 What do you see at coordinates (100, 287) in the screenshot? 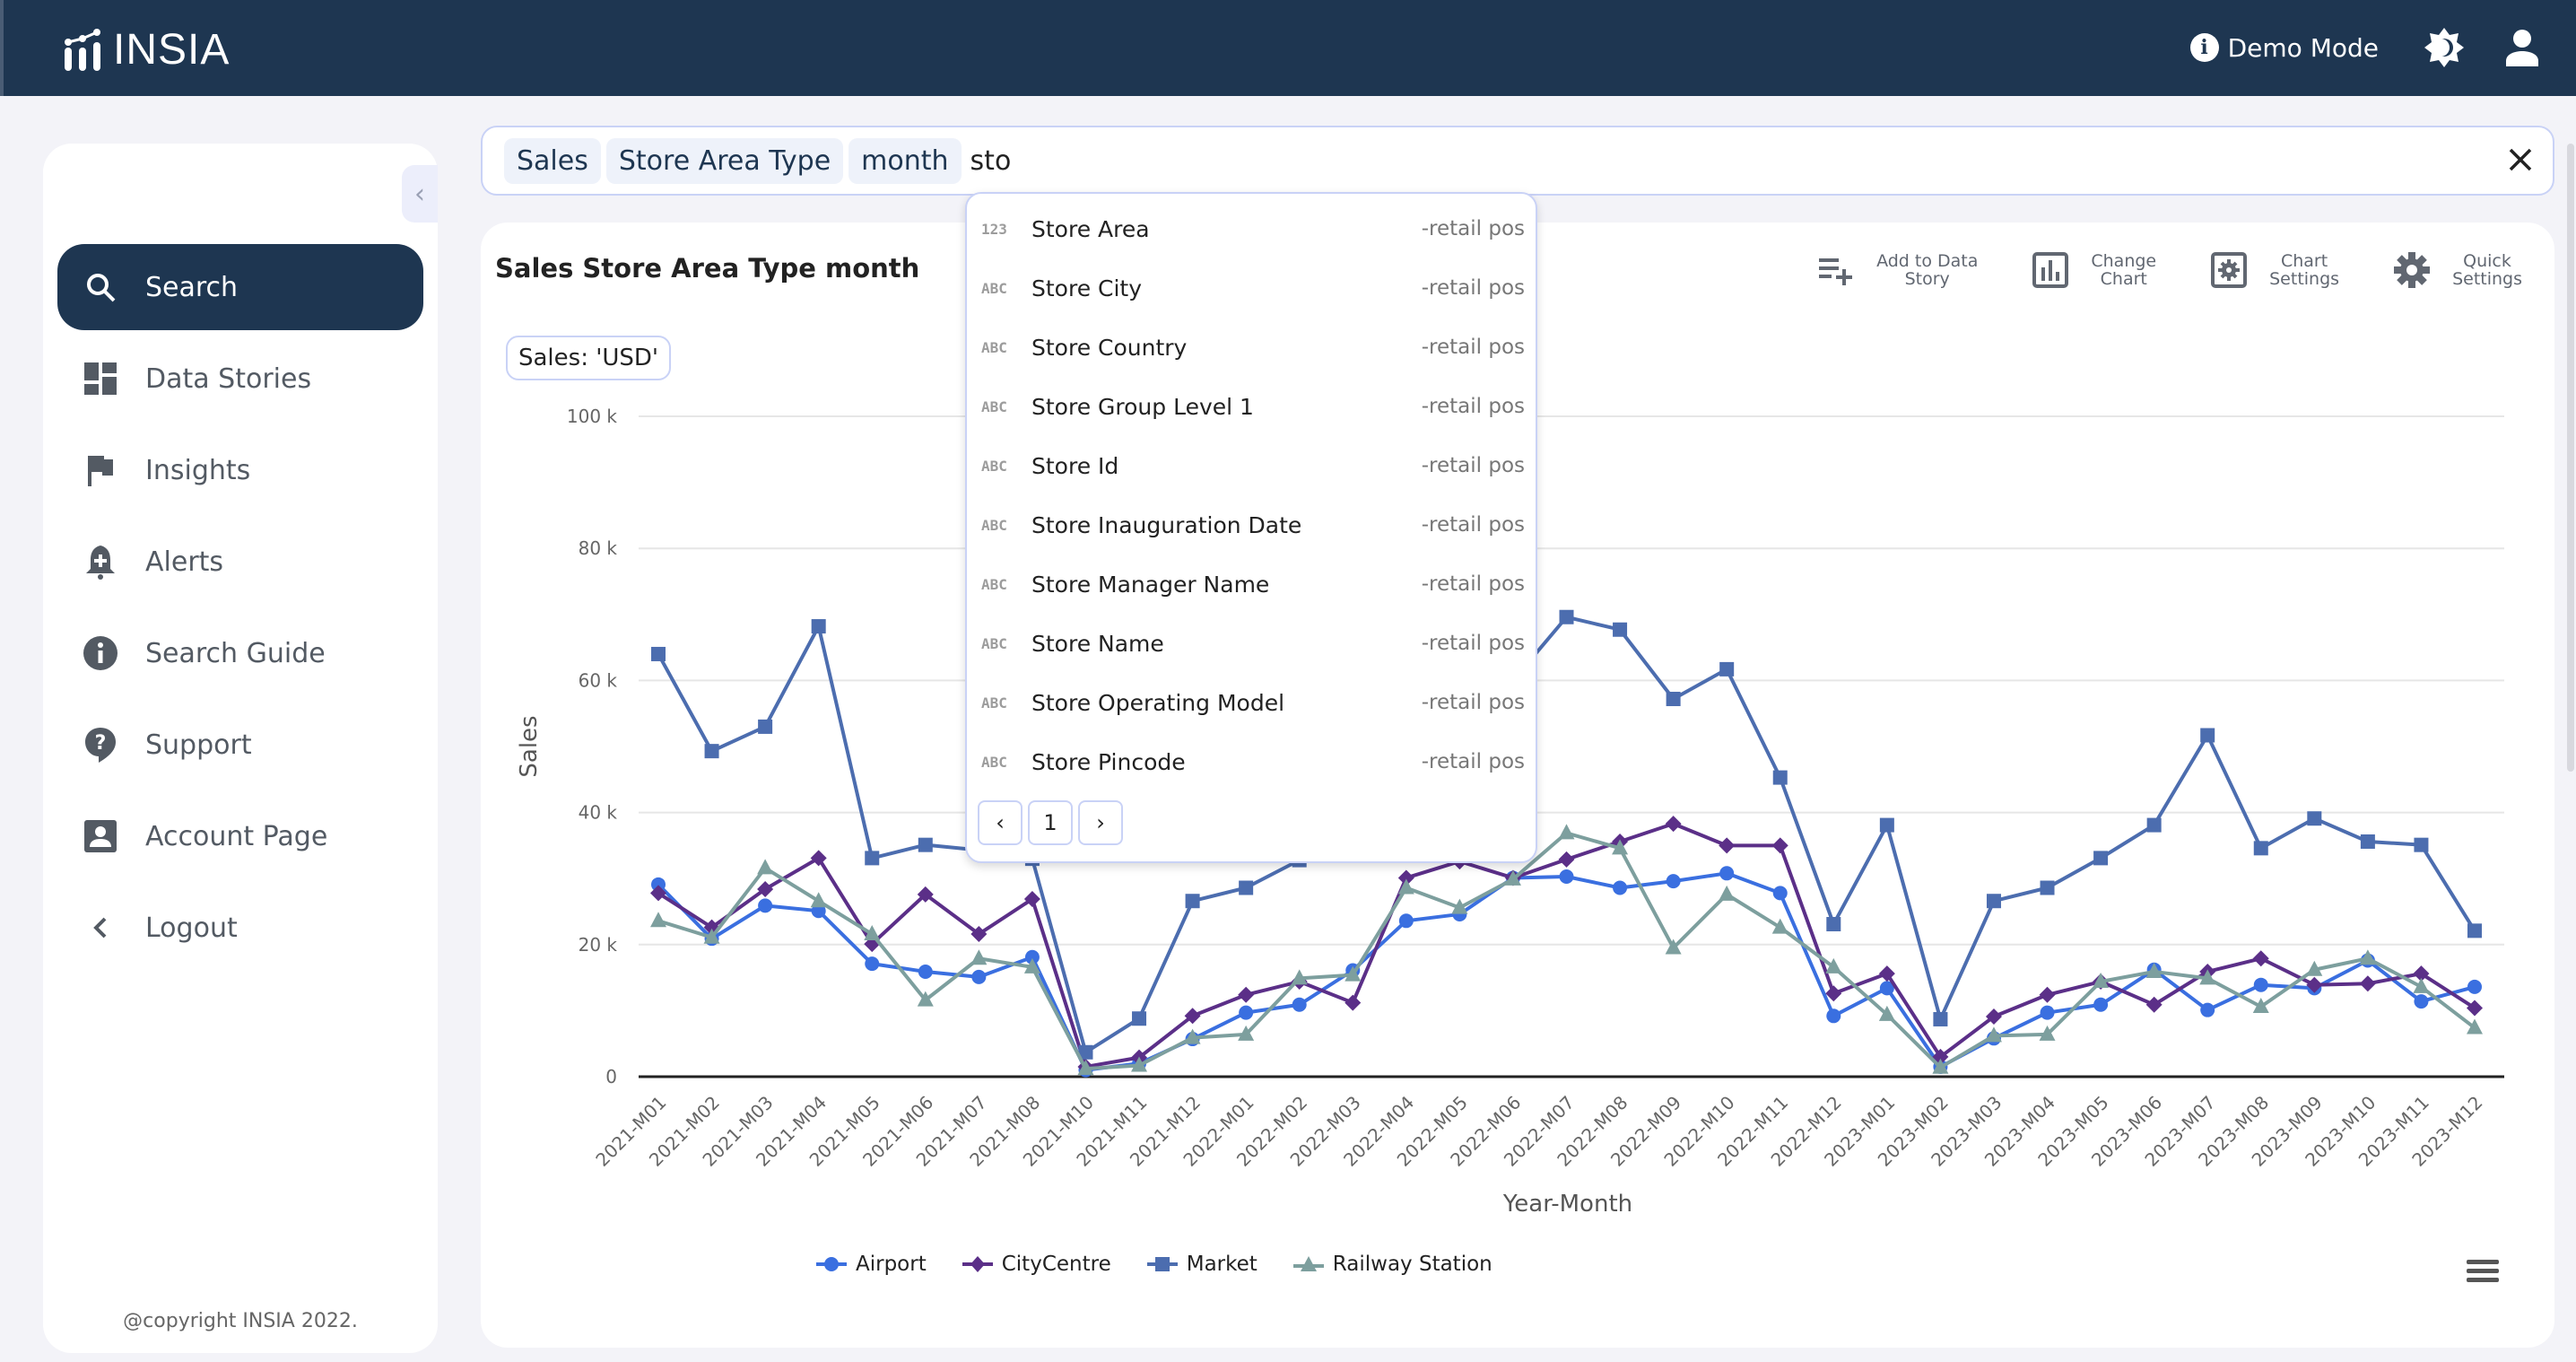
I see `search-icon` at bounding box center [100, 287].